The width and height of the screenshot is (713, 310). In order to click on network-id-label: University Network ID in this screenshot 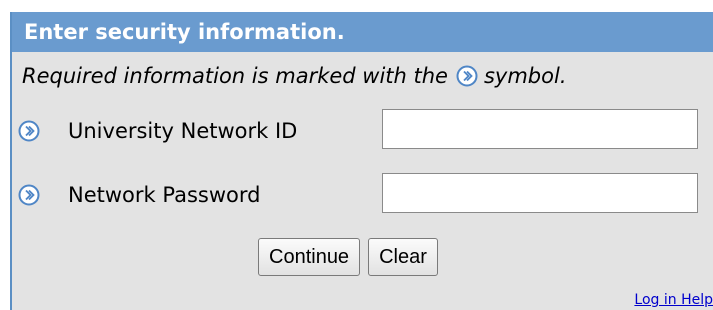, I will do `click(183, 131)`.